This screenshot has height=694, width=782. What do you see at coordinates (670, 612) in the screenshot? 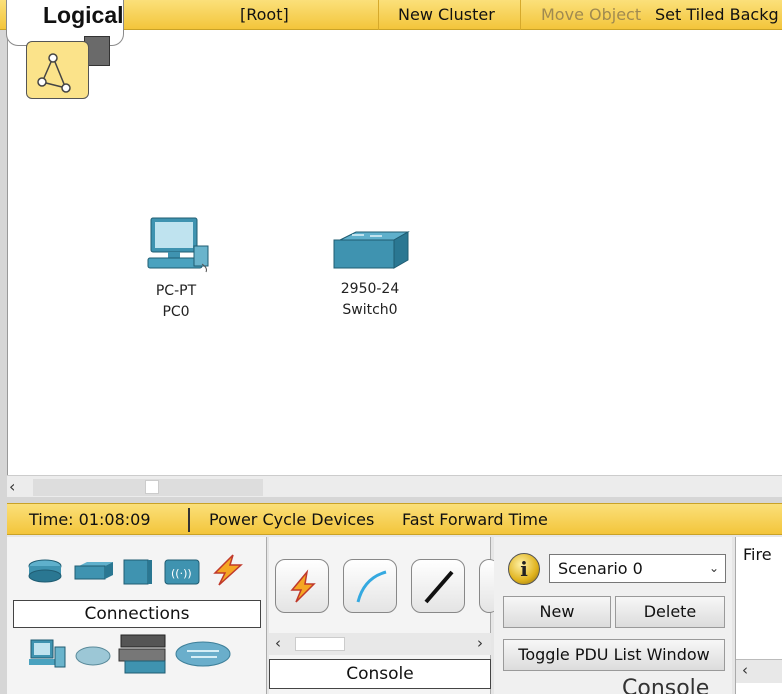
I see `delete-scenario-button: Delete` at bounding box center [670, 612].